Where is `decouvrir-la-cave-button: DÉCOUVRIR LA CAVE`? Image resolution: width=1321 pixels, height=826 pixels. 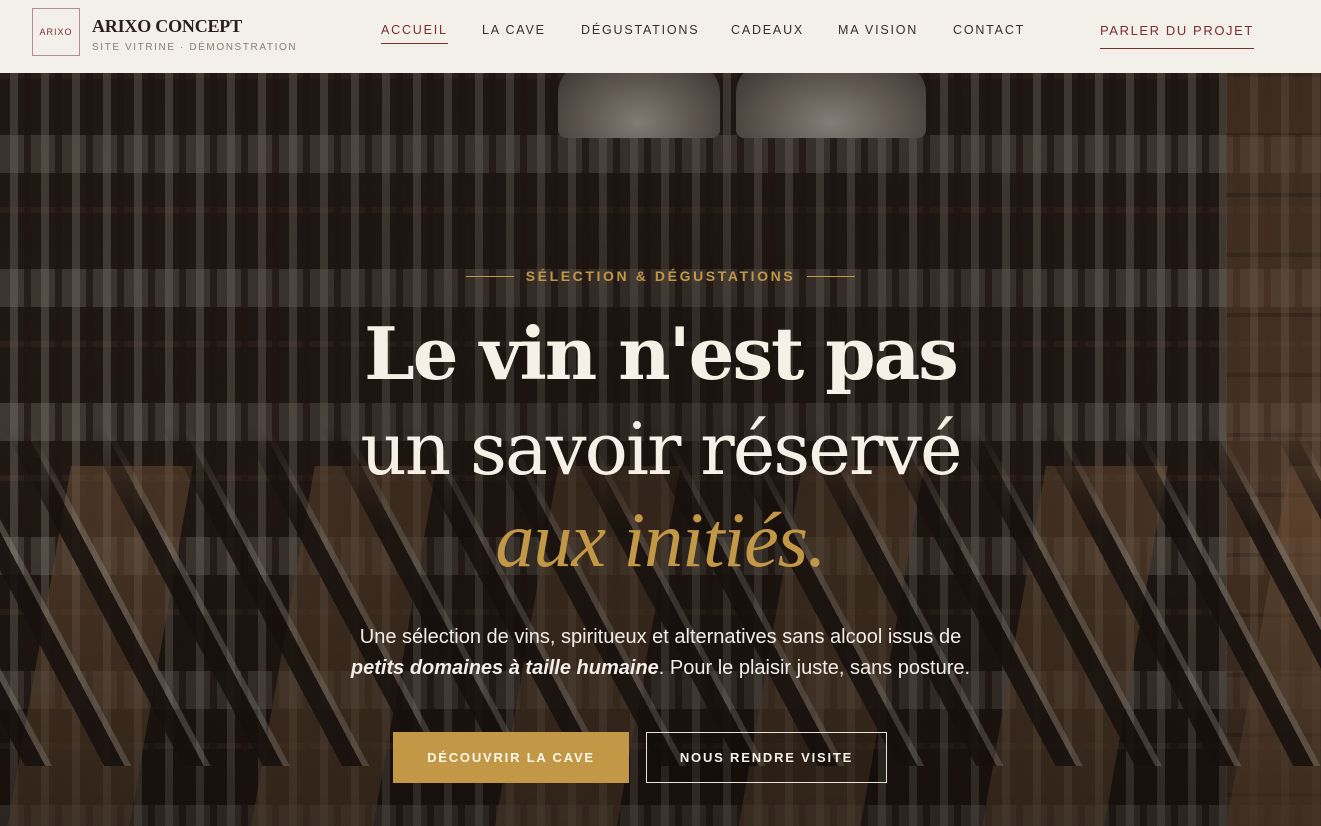
decouvrir-la-cave-button: DÉCOUVRIR LA CAVE is located at coordinates (511, 757).